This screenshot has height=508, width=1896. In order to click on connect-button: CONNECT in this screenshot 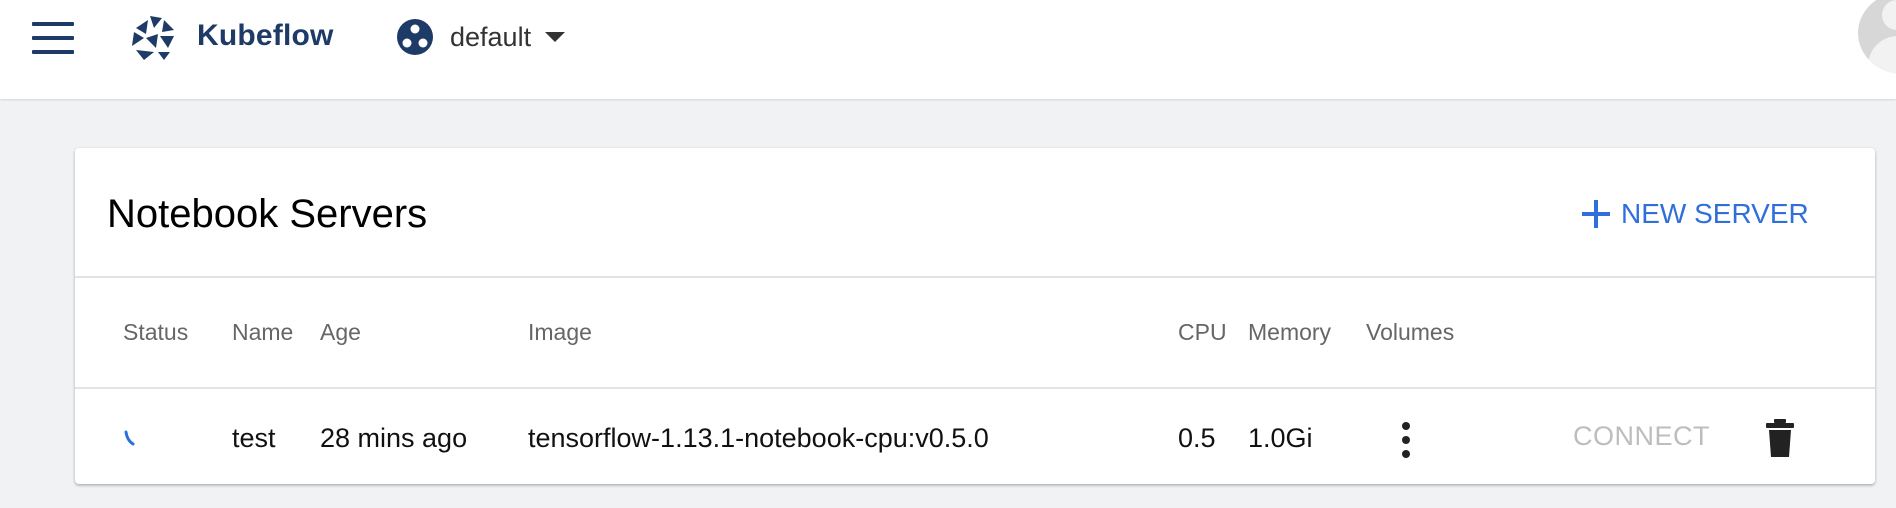, I will do `click(1641, 436)`.